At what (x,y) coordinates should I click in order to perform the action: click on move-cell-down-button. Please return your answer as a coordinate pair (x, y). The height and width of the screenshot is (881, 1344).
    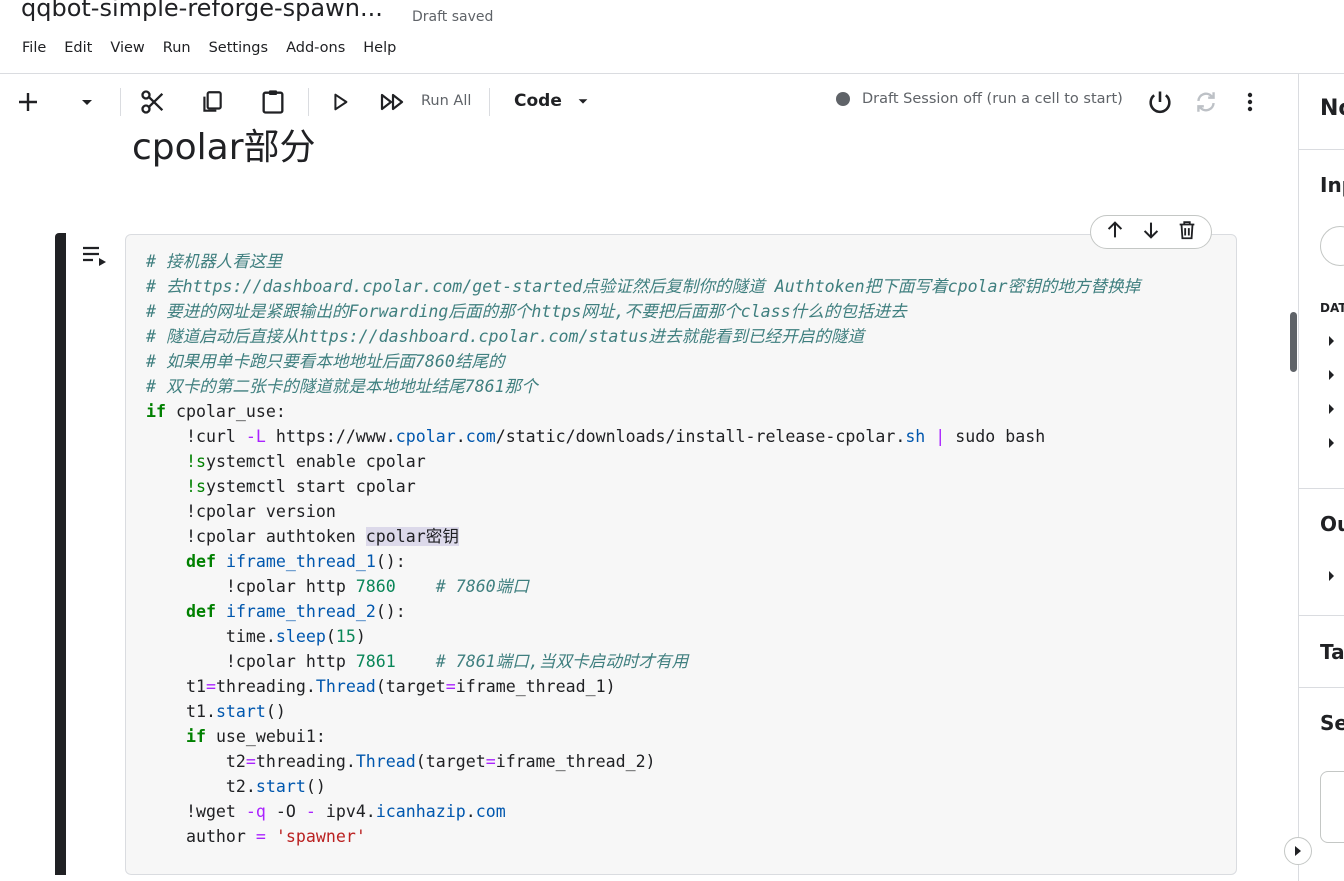
    Looking at the image, I should click on (1151, 232).